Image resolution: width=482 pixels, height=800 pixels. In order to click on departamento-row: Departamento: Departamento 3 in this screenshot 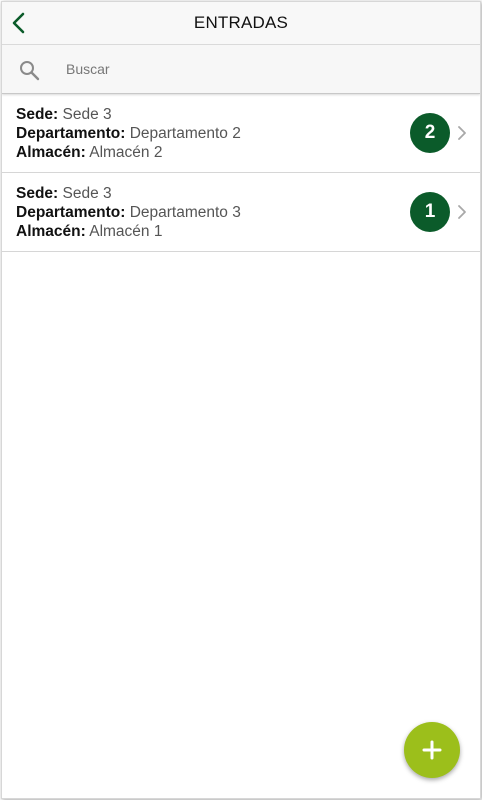, I will do `click(128, 212)`.